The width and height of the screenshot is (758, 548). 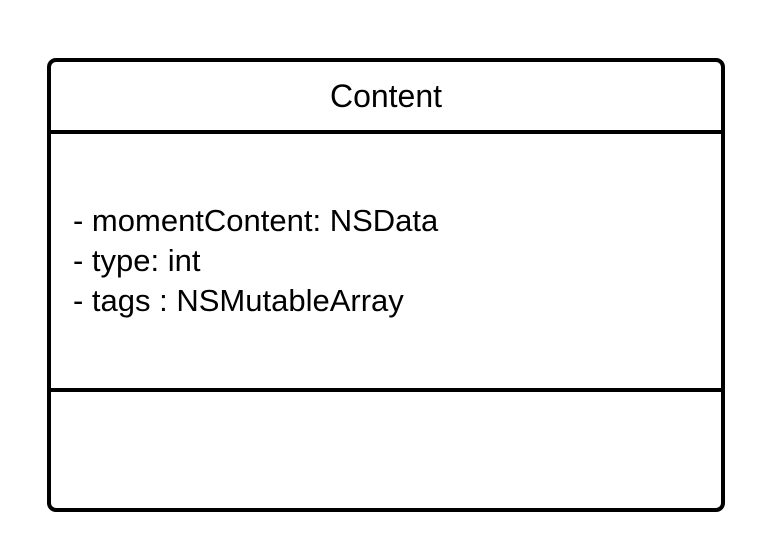 I want to click on attribute-item: - tags : NSMutableArray, so click(x=238, y=300).